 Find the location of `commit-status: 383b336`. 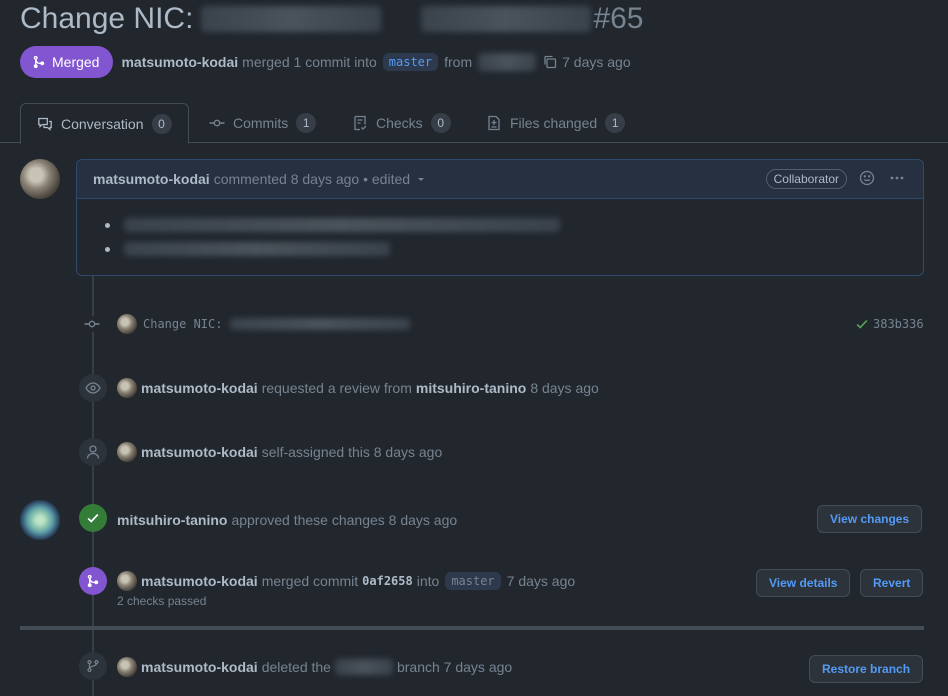

commit-status: 383b336 is located at coordinates (889, 324).